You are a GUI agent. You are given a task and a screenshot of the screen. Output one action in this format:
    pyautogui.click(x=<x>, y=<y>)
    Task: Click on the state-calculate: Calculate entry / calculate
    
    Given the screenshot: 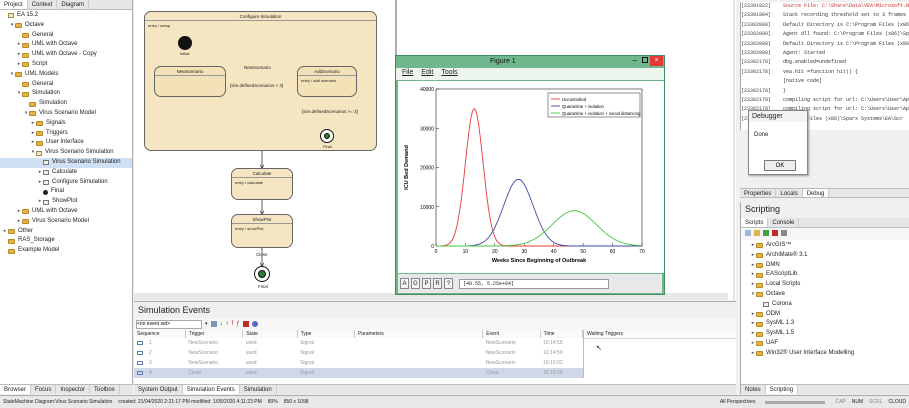 What is the action you would take?
    pyautogui.click(x=262, y=184)
    